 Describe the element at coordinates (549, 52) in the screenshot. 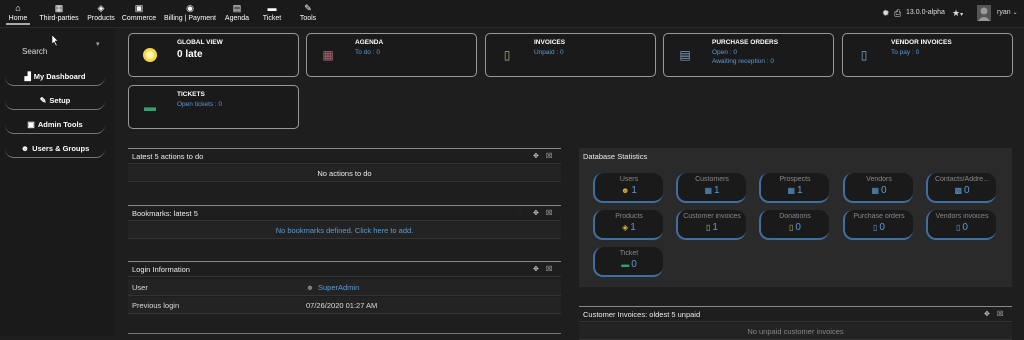

I see `invoices-unpaid-link: Unpaid : 0` at that location.